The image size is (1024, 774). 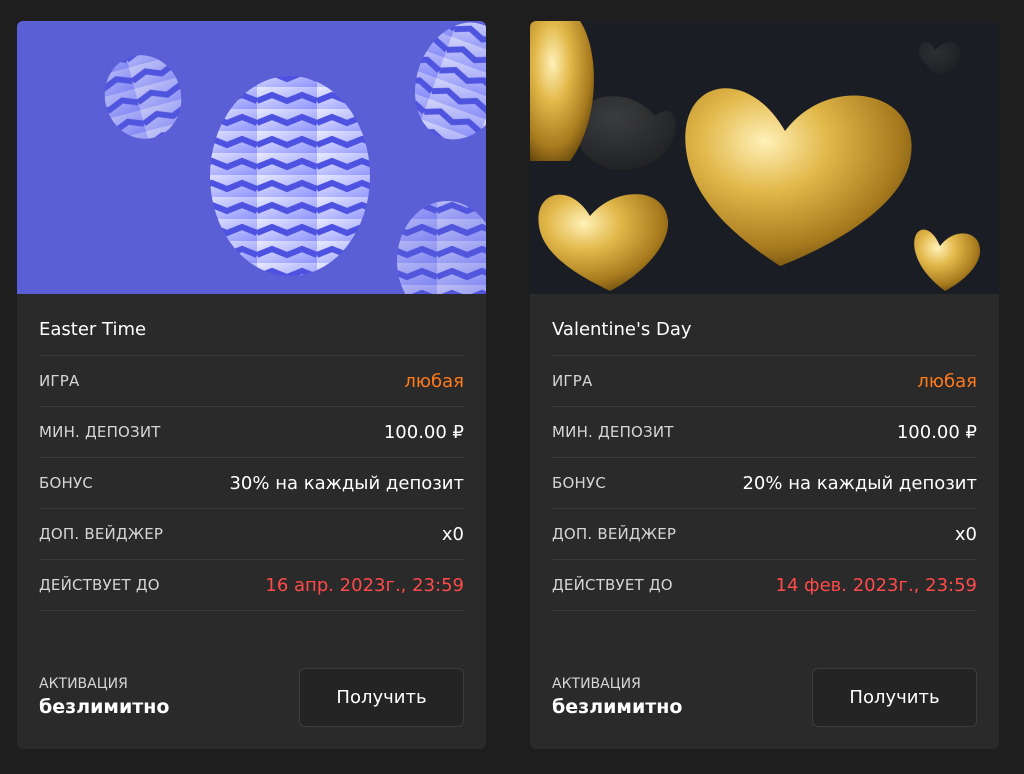 What do you see at coordinates (859, 483) in the screenshot?
I see `row-value: 20% на каждый депозит` at bounding box center [859, 483].